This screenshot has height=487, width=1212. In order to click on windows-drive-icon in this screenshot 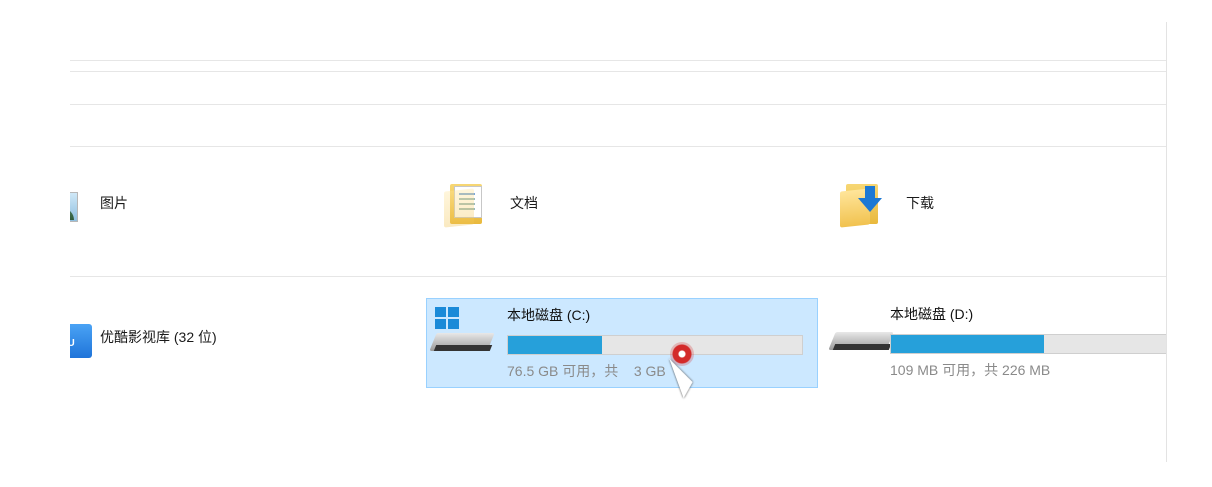, I will do `click(462, 329)`.